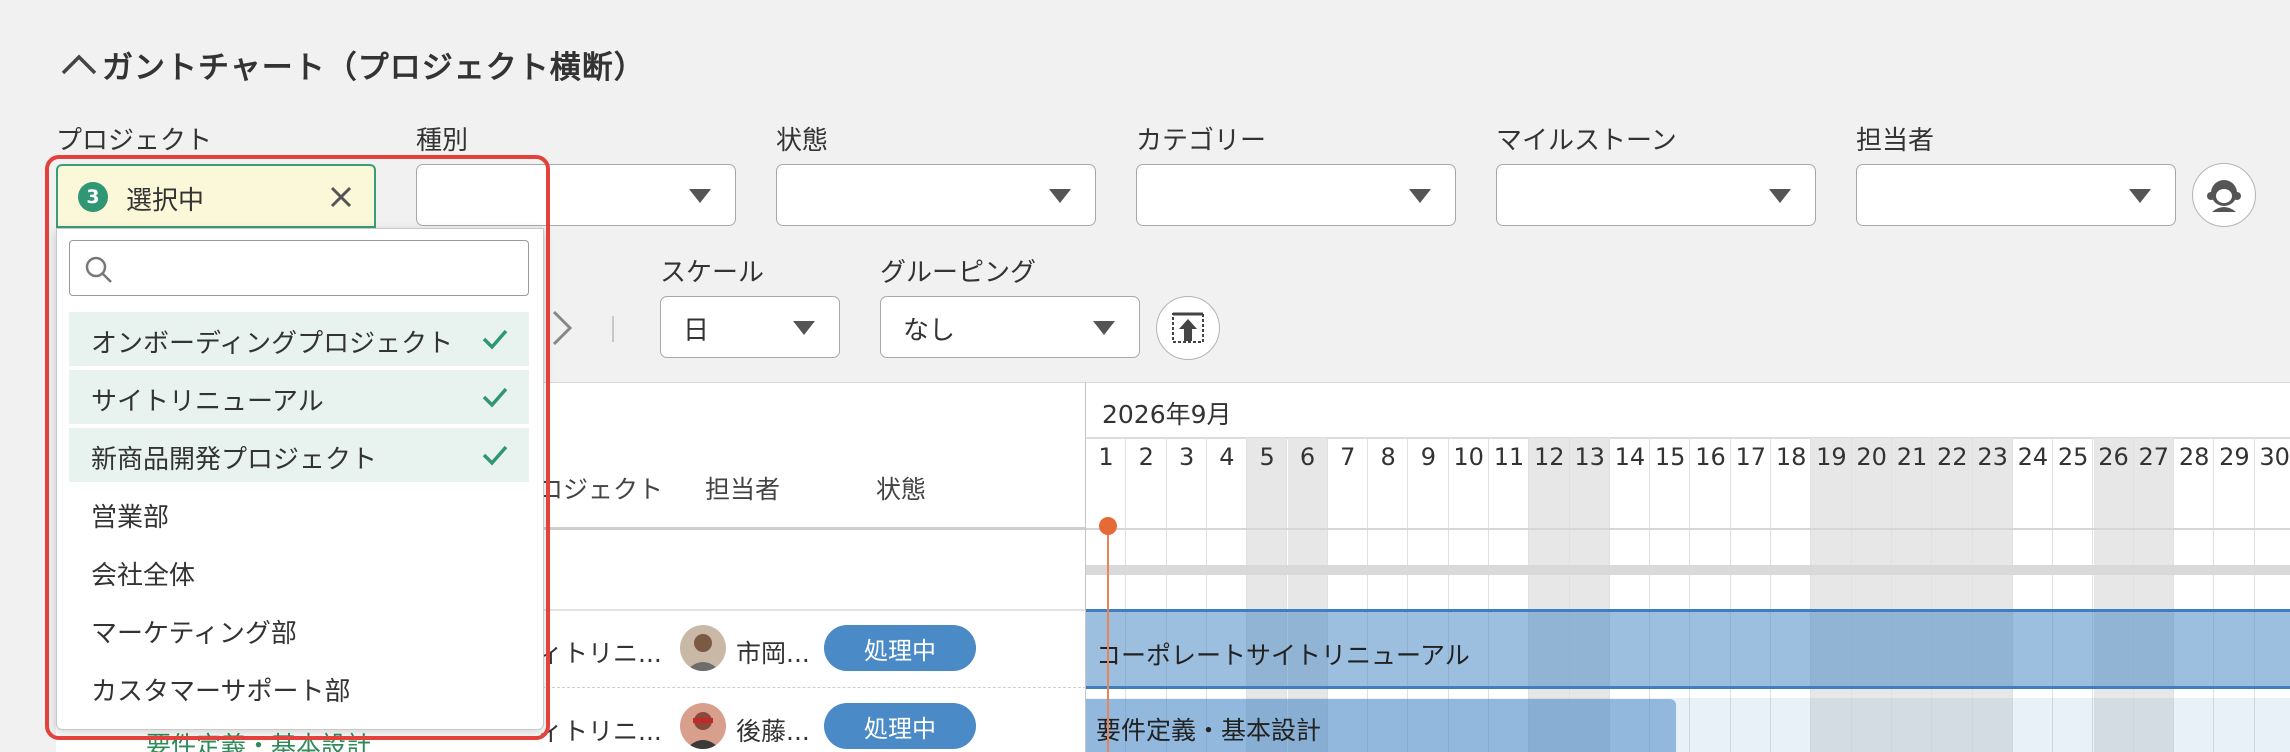 This screenshot has height=752, width=2290. Describe the element at coordinates (1791, 457) in the screenshot. I see `day-number: 18` at that location.